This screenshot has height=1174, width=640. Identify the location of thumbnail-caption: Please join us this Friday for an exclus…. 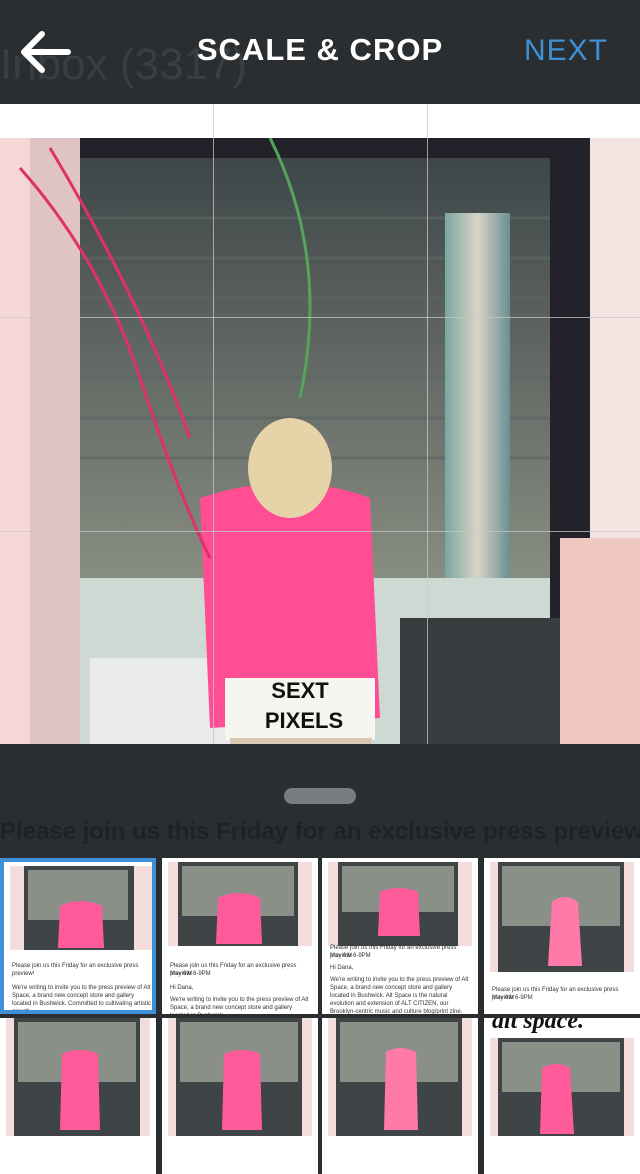
(75, 970).